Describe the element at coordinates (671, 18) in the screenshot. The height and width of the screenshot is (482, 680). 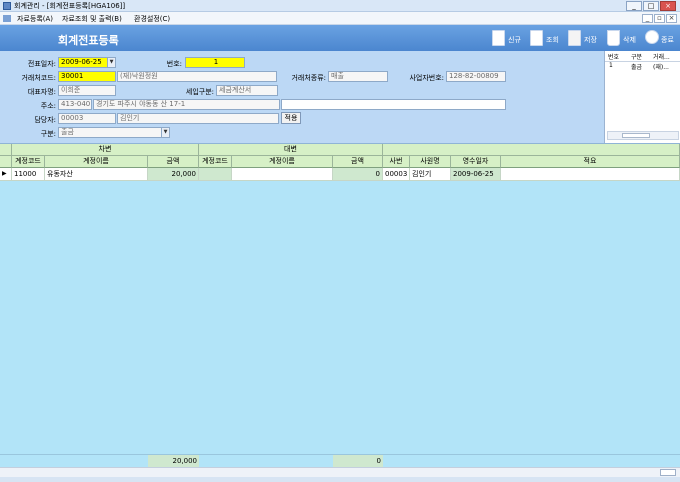
I see `mdi-close-button: ×` at that location.